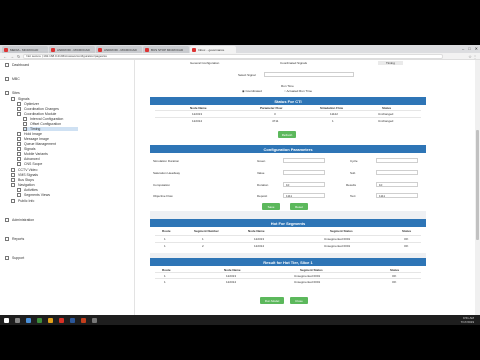 The height and width of the screenshot is (360, 480). I want to click on reset-button: Reset, so click(299, 206).